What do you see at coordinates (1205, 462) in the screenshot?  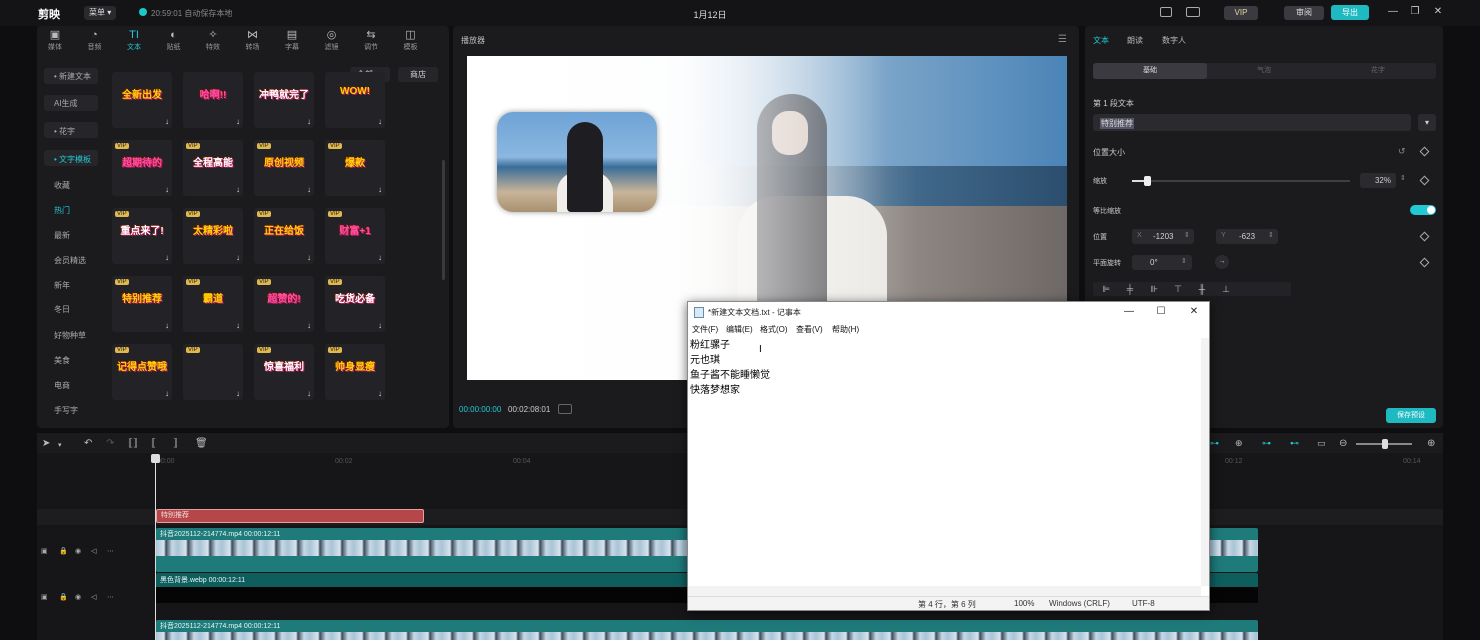 I see `vertical-scrollbar` at bounding box center [1205, 462].